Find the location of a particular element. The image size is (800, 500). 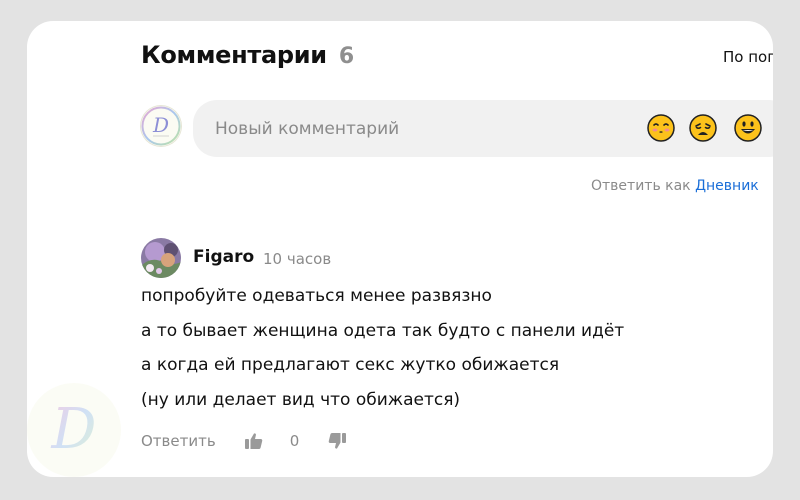

comments-title: Комментарии is located at coordinates (234, 55).